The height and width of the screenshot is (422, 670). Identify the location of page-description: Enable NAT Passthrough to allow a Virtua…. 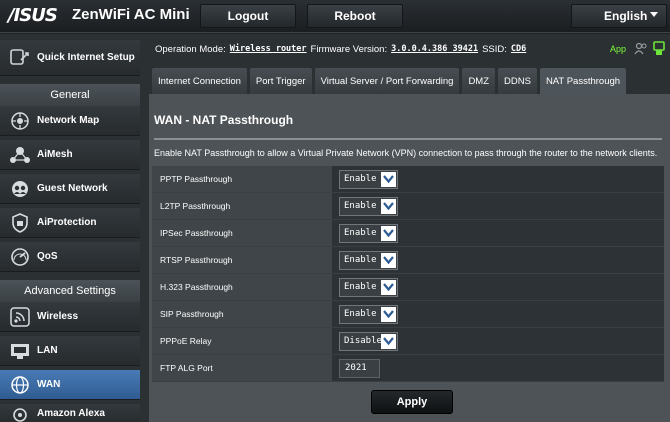
(406, 153).